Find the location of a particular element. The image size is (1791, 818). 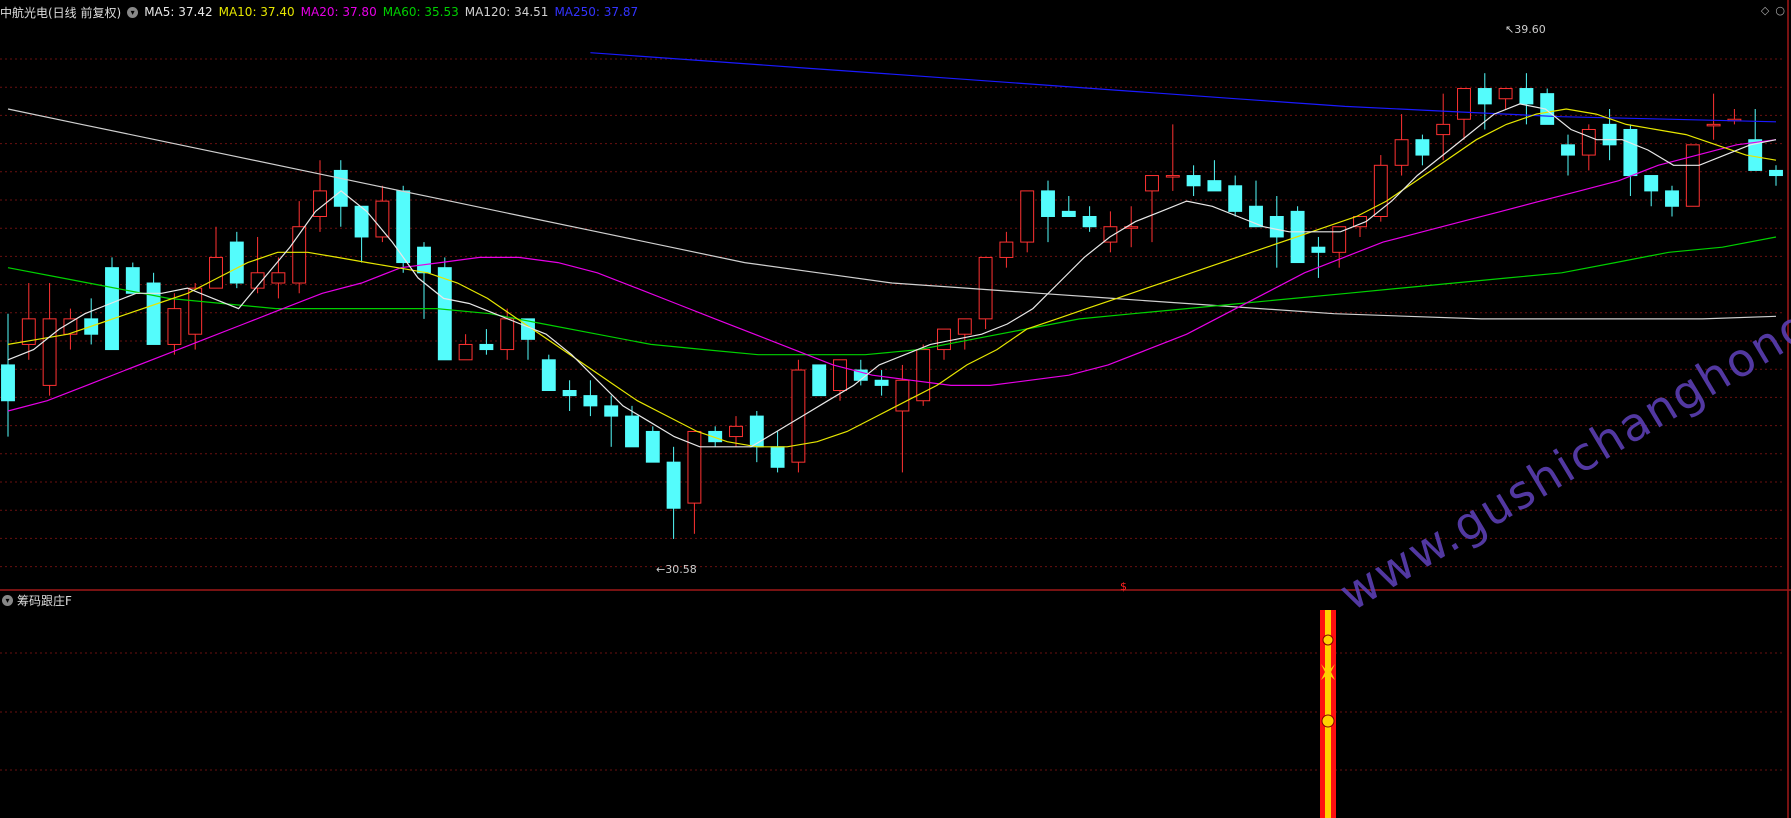

diamond-icon: ◇ is located at coordinates (1765, 10).